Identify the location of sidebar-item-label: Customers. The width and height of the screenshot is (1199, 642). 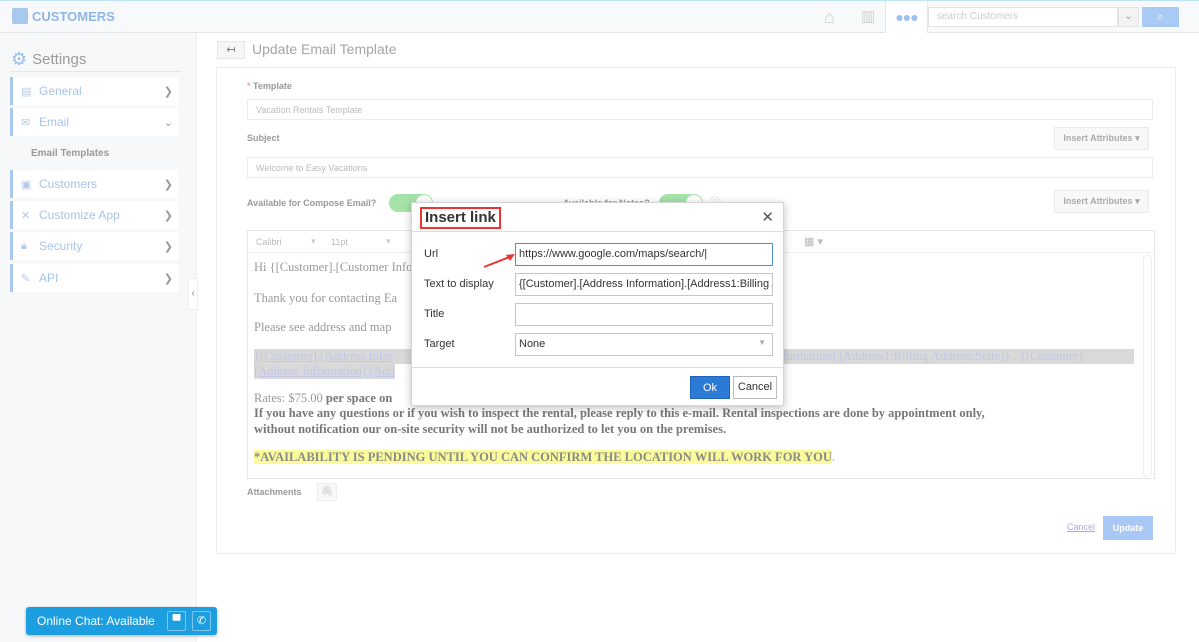
(68, 184).